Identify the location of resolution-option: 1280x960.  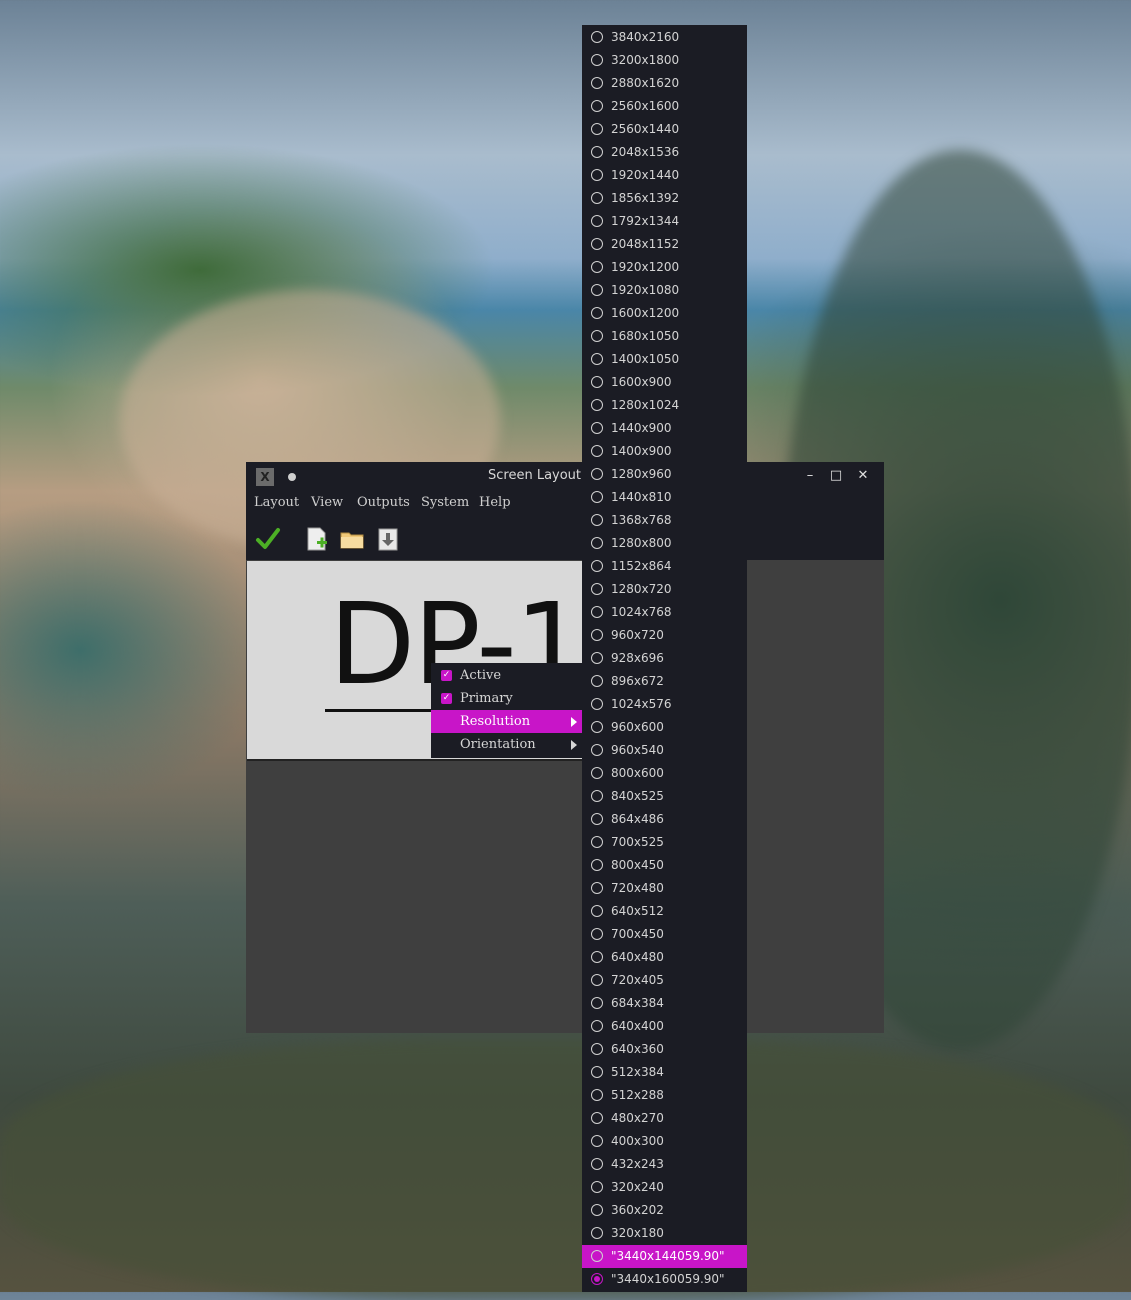
(664, 474).